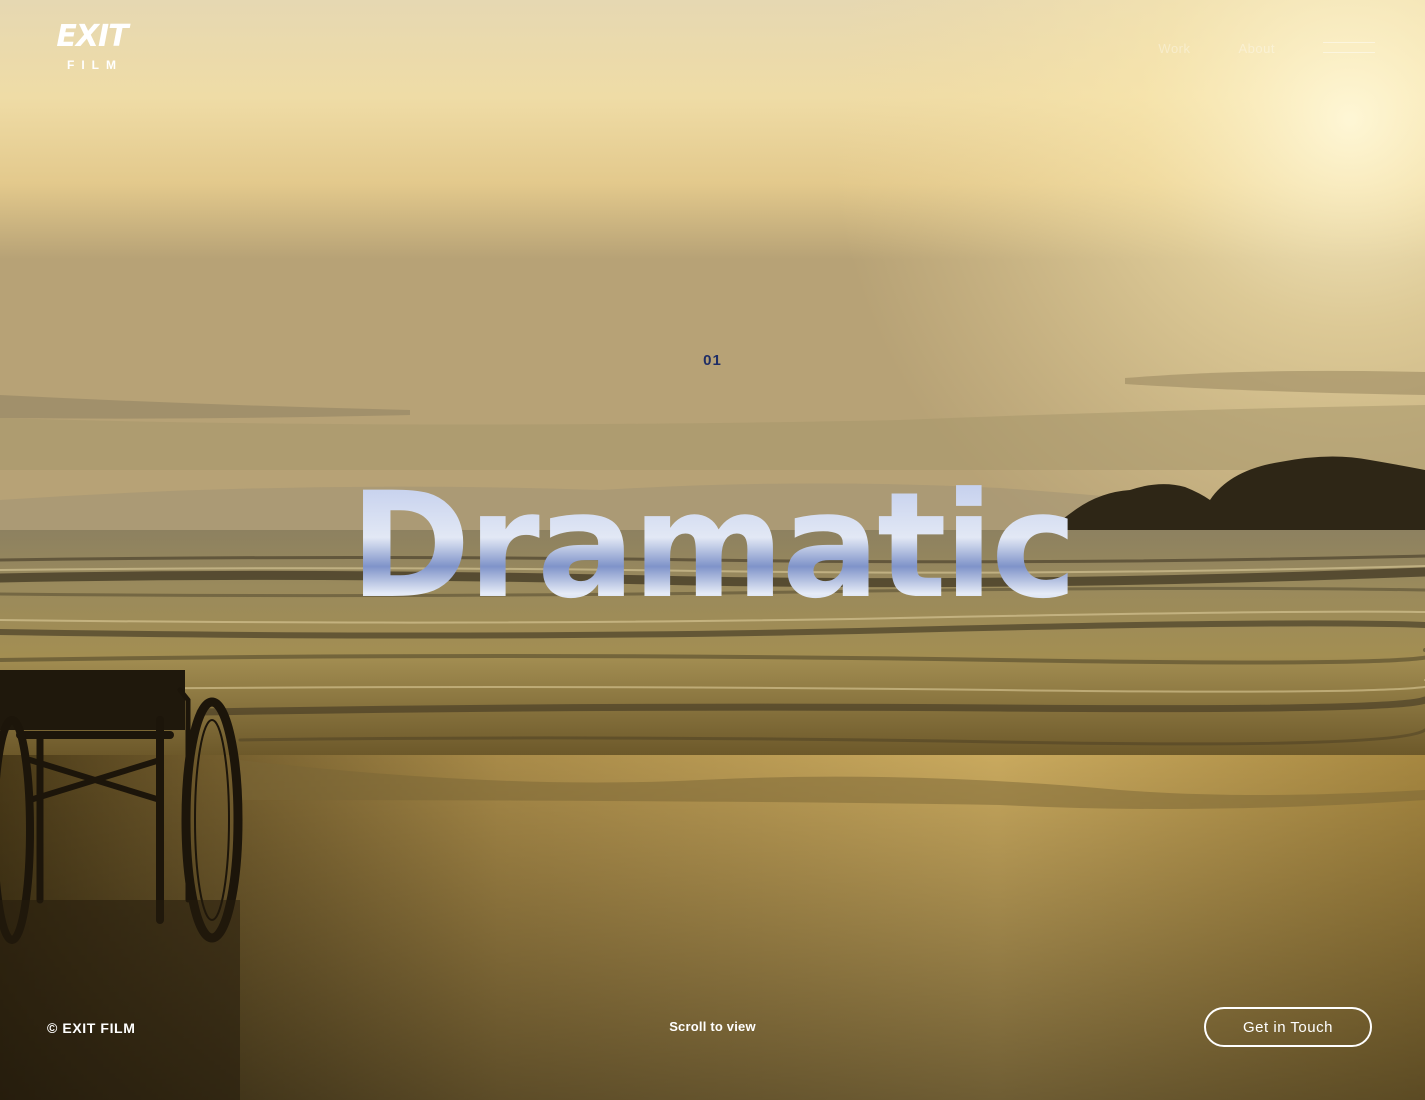 The height and width of the screenshot is (1100, 1425). I want to click on nav-link-about: About, so click(1257, 48).